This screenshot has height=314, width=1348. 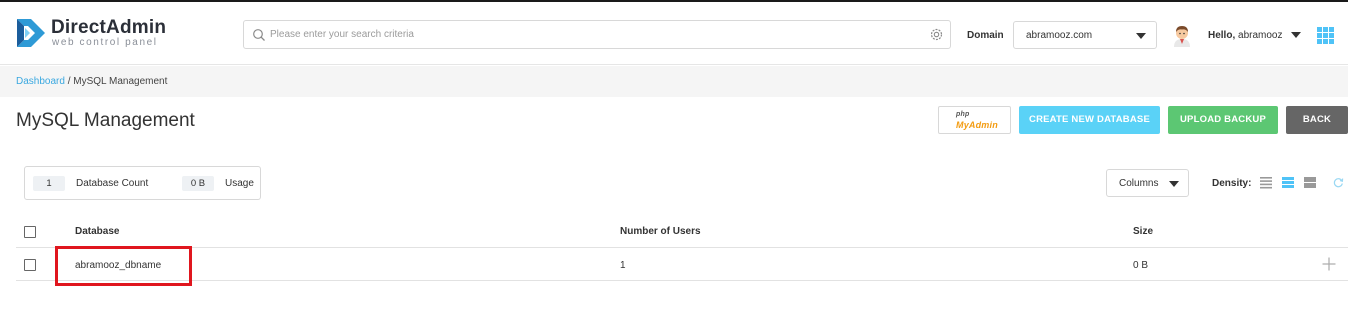 What do you see at coordinates (97, 231) in the screenshot?
I see `column-header-database: Database` at bounding box center [97, 231].